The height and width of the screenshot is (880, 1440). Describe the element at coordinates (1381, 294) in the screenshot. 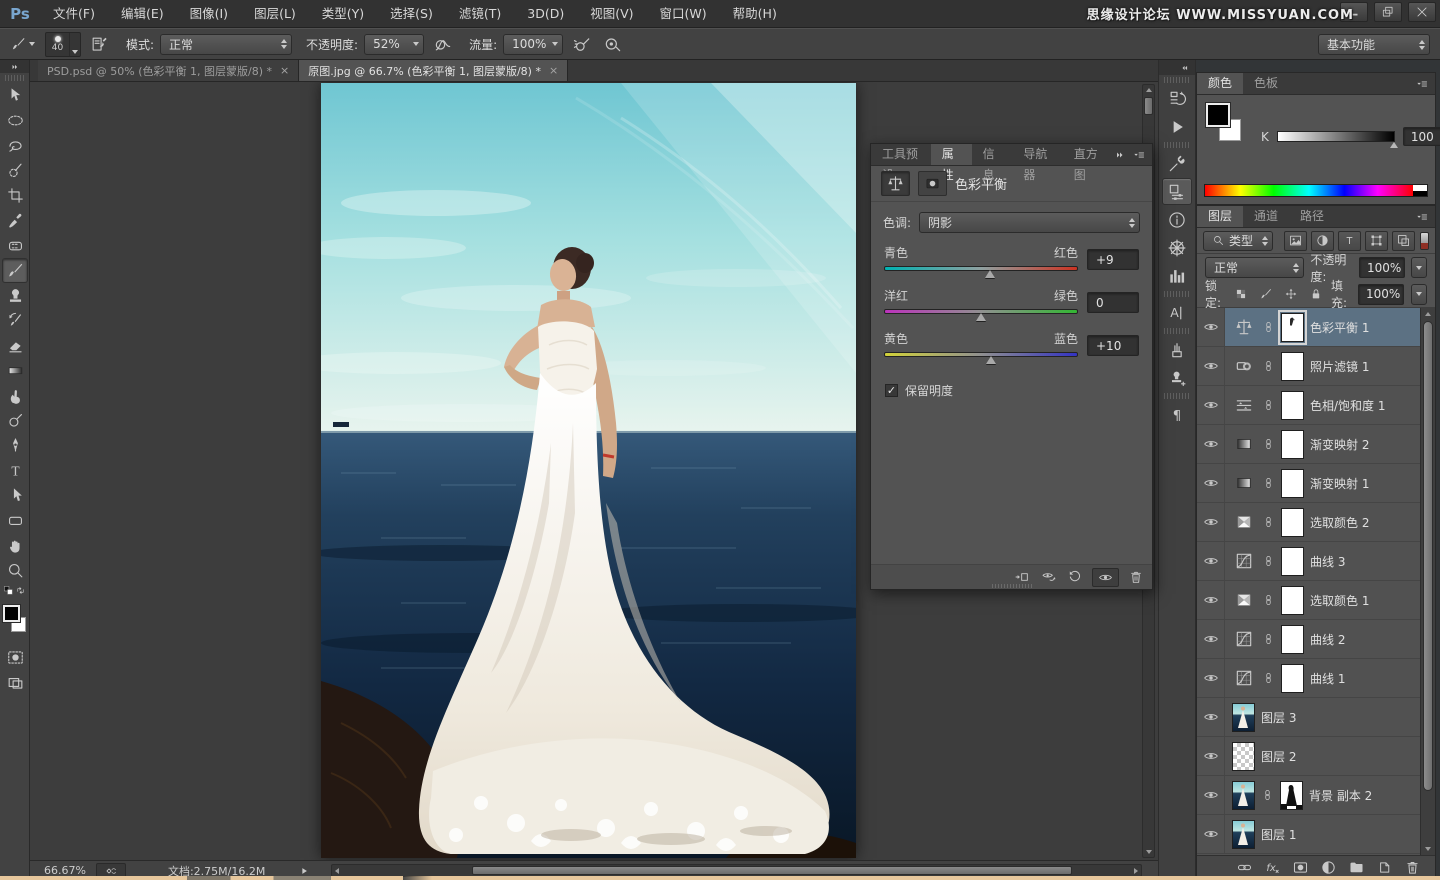

I see `layer-fill-value: 100%` at that location.